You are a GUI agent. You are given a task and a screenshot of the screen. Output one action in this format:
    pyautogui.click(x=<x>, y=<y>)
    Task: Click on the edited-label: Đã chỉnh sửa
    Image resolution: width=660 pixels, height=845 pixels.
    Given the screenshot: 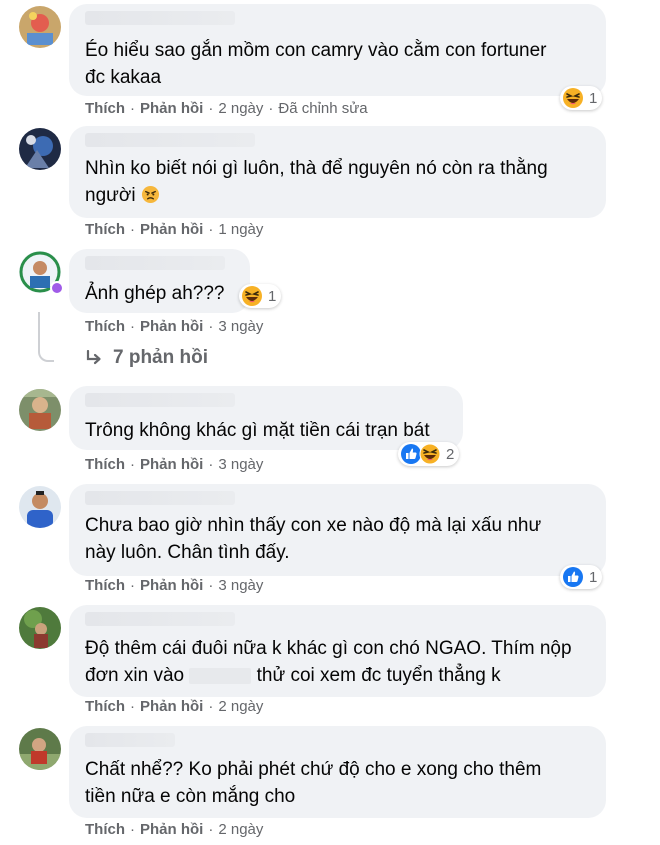 What is the action you would take?
    pyautogui.click(x=323, y=108)
    